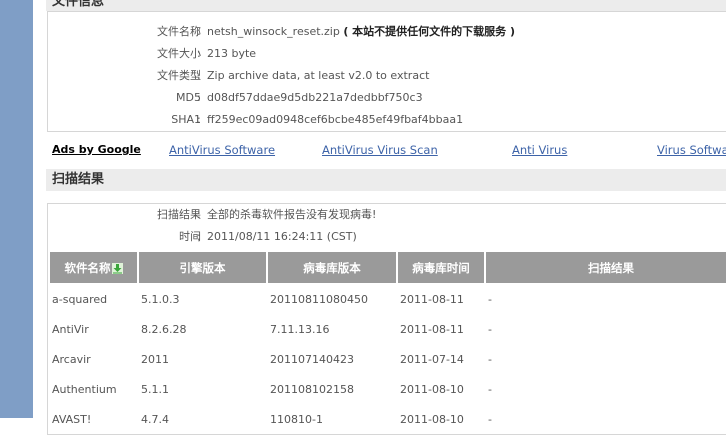  Describe the element at coordinates (387, 237) in the screenshot. I see `scan-time-row: 时间 : 2011/08/11 16:24:11 (CST)` at that location.